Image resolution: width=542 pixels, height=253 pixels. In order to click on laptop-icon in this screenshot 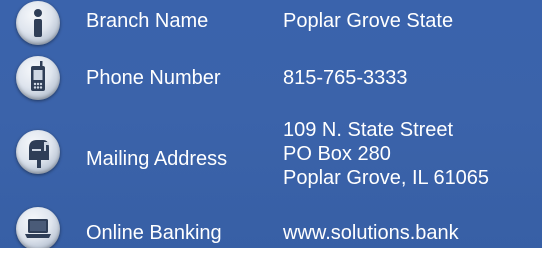, I will do `click(38, 229)`.